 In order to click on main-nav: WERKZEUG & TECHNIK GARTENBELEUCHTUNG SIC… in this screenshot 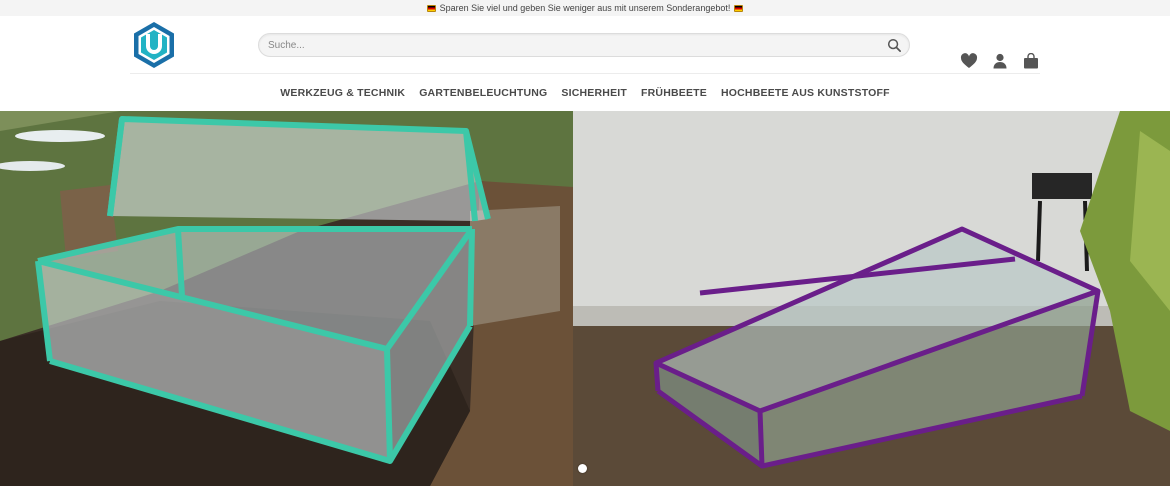, I will do `click(585, 92)`.